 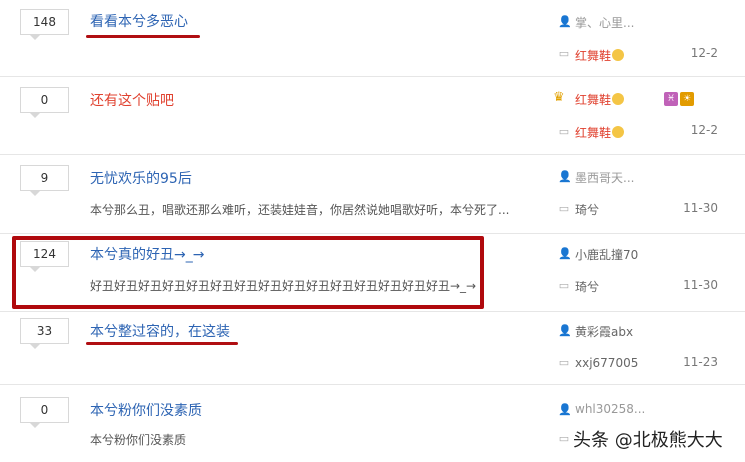 I want to click on reply-count: 33, so click(x=44, y=333).